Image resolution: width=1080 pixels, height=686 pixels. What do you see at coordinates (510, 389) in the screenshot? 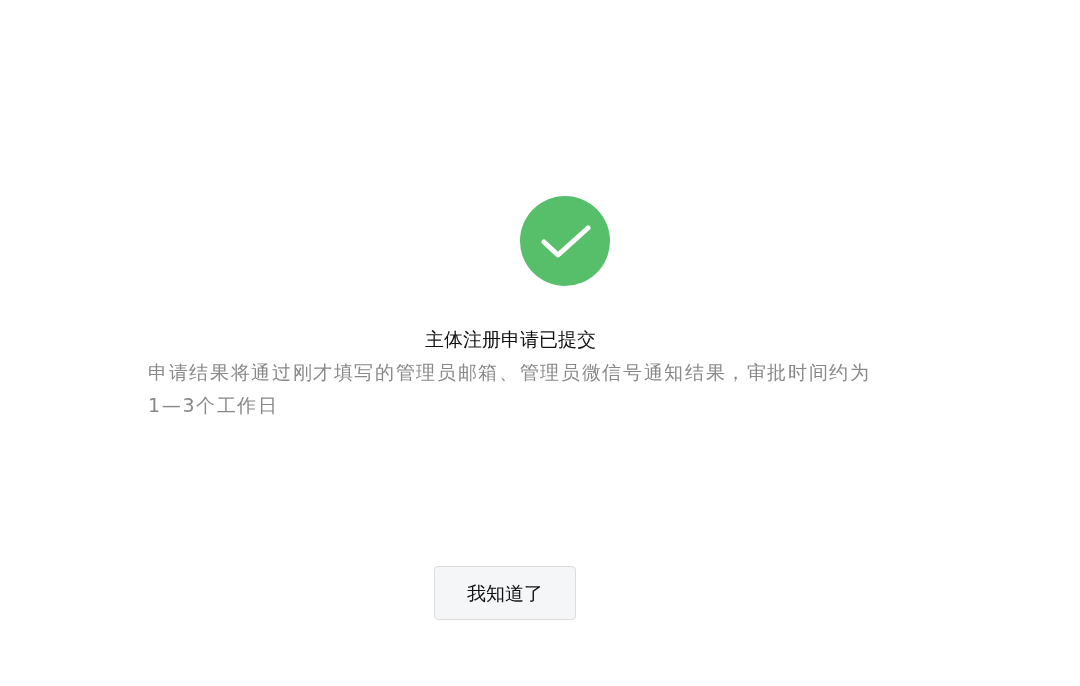
I see `result-message: 申请结果将通过刚才填写的管理员邮箱、管理员微信号通知结果，审批时间约为1—3个工作日` at bounding box center [510, 389].